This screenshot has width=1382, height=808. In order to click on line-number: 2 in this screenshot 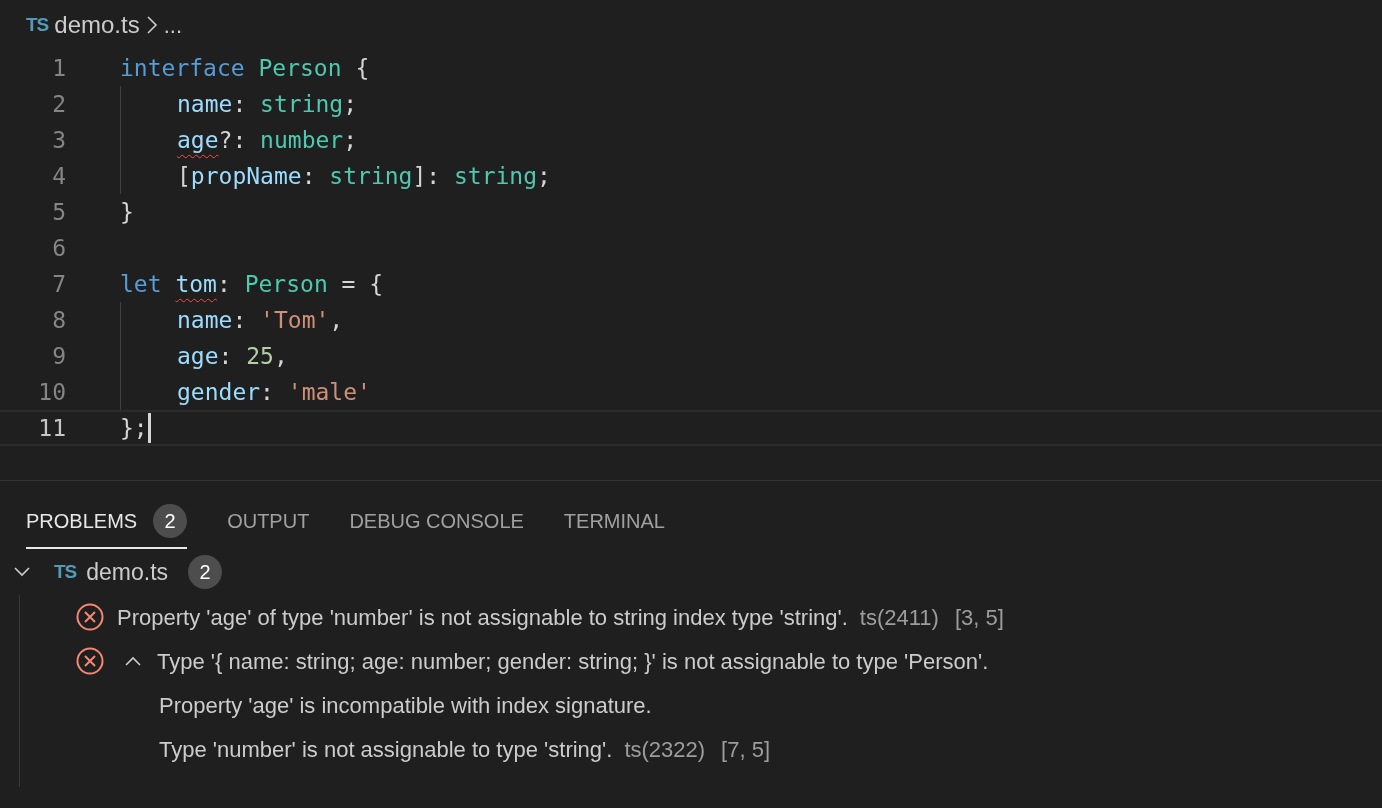, I will do `click(58, 104)`.